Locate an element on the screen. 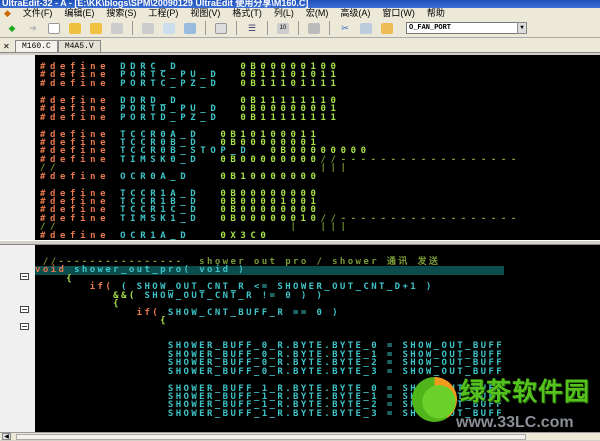  watermark-name: 绿茶软件园 is located at coordinates (525, 392).